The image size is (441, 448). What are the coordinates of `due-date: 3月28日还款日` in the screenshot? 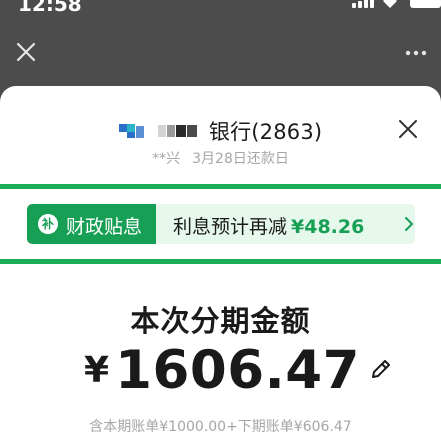 It's located at (240, 159).